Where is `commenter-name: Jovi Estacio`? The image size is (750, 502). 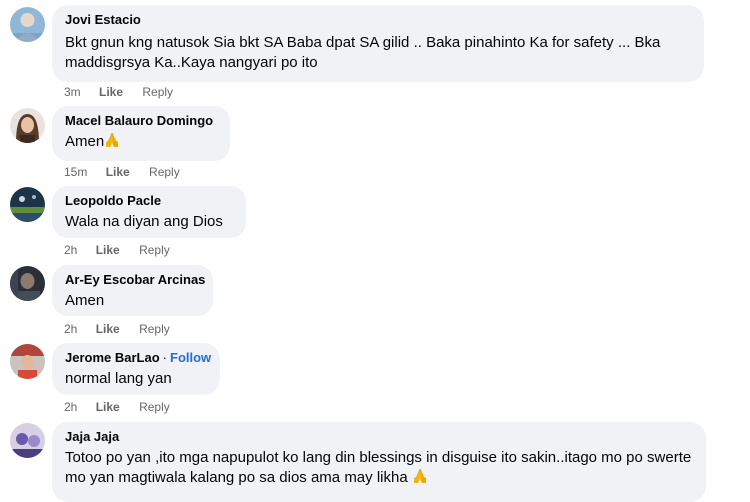
commenter-name: Jovi Estacio is located at coordinates (378, 20).